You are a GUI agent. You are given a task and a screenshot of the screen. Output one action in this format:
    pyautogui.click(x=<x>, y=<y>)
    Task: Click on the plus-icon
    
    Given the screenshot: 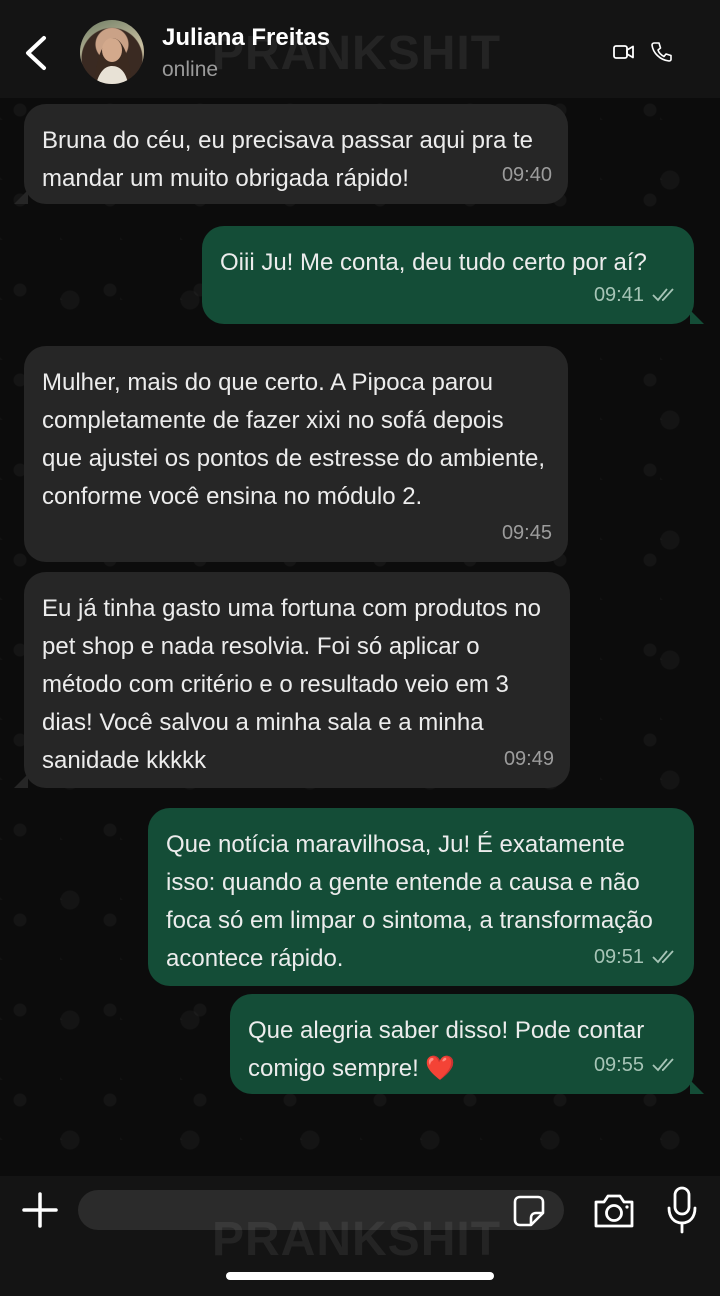 What is the action you would take?
    pyautogui.click(x=40, y=1210)
    